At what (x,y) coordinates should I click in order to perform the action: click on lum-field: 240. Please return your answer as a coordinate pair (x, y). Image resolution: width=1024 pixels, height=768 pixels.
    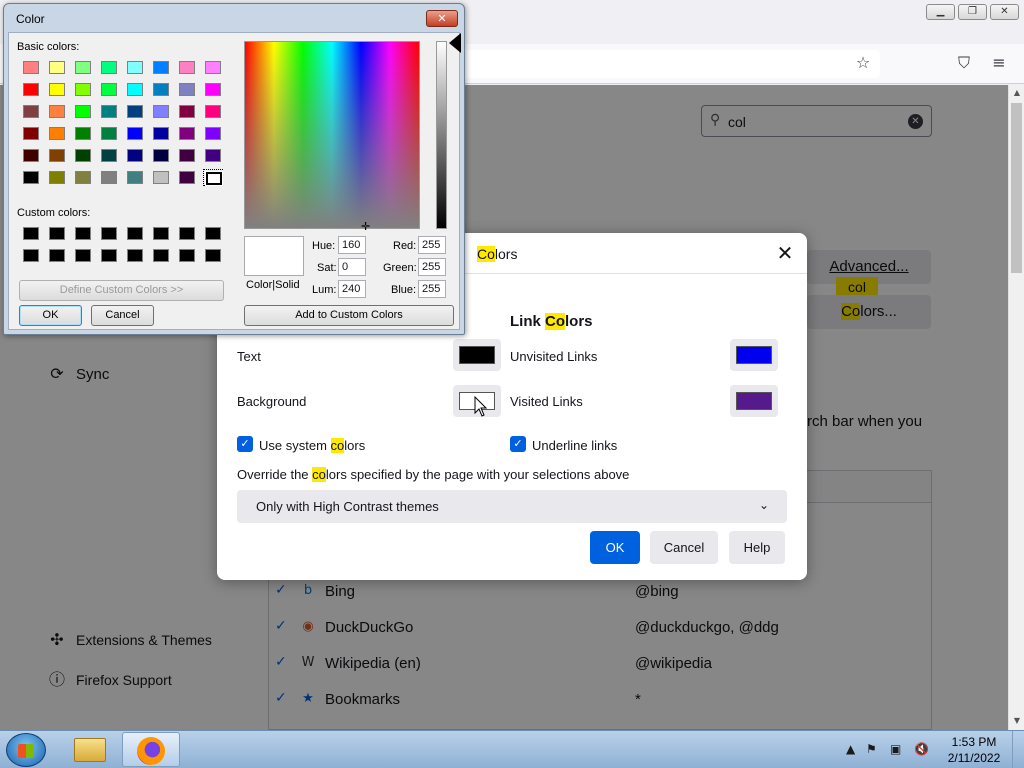
    Looking at the image, I should click on (352, 289).